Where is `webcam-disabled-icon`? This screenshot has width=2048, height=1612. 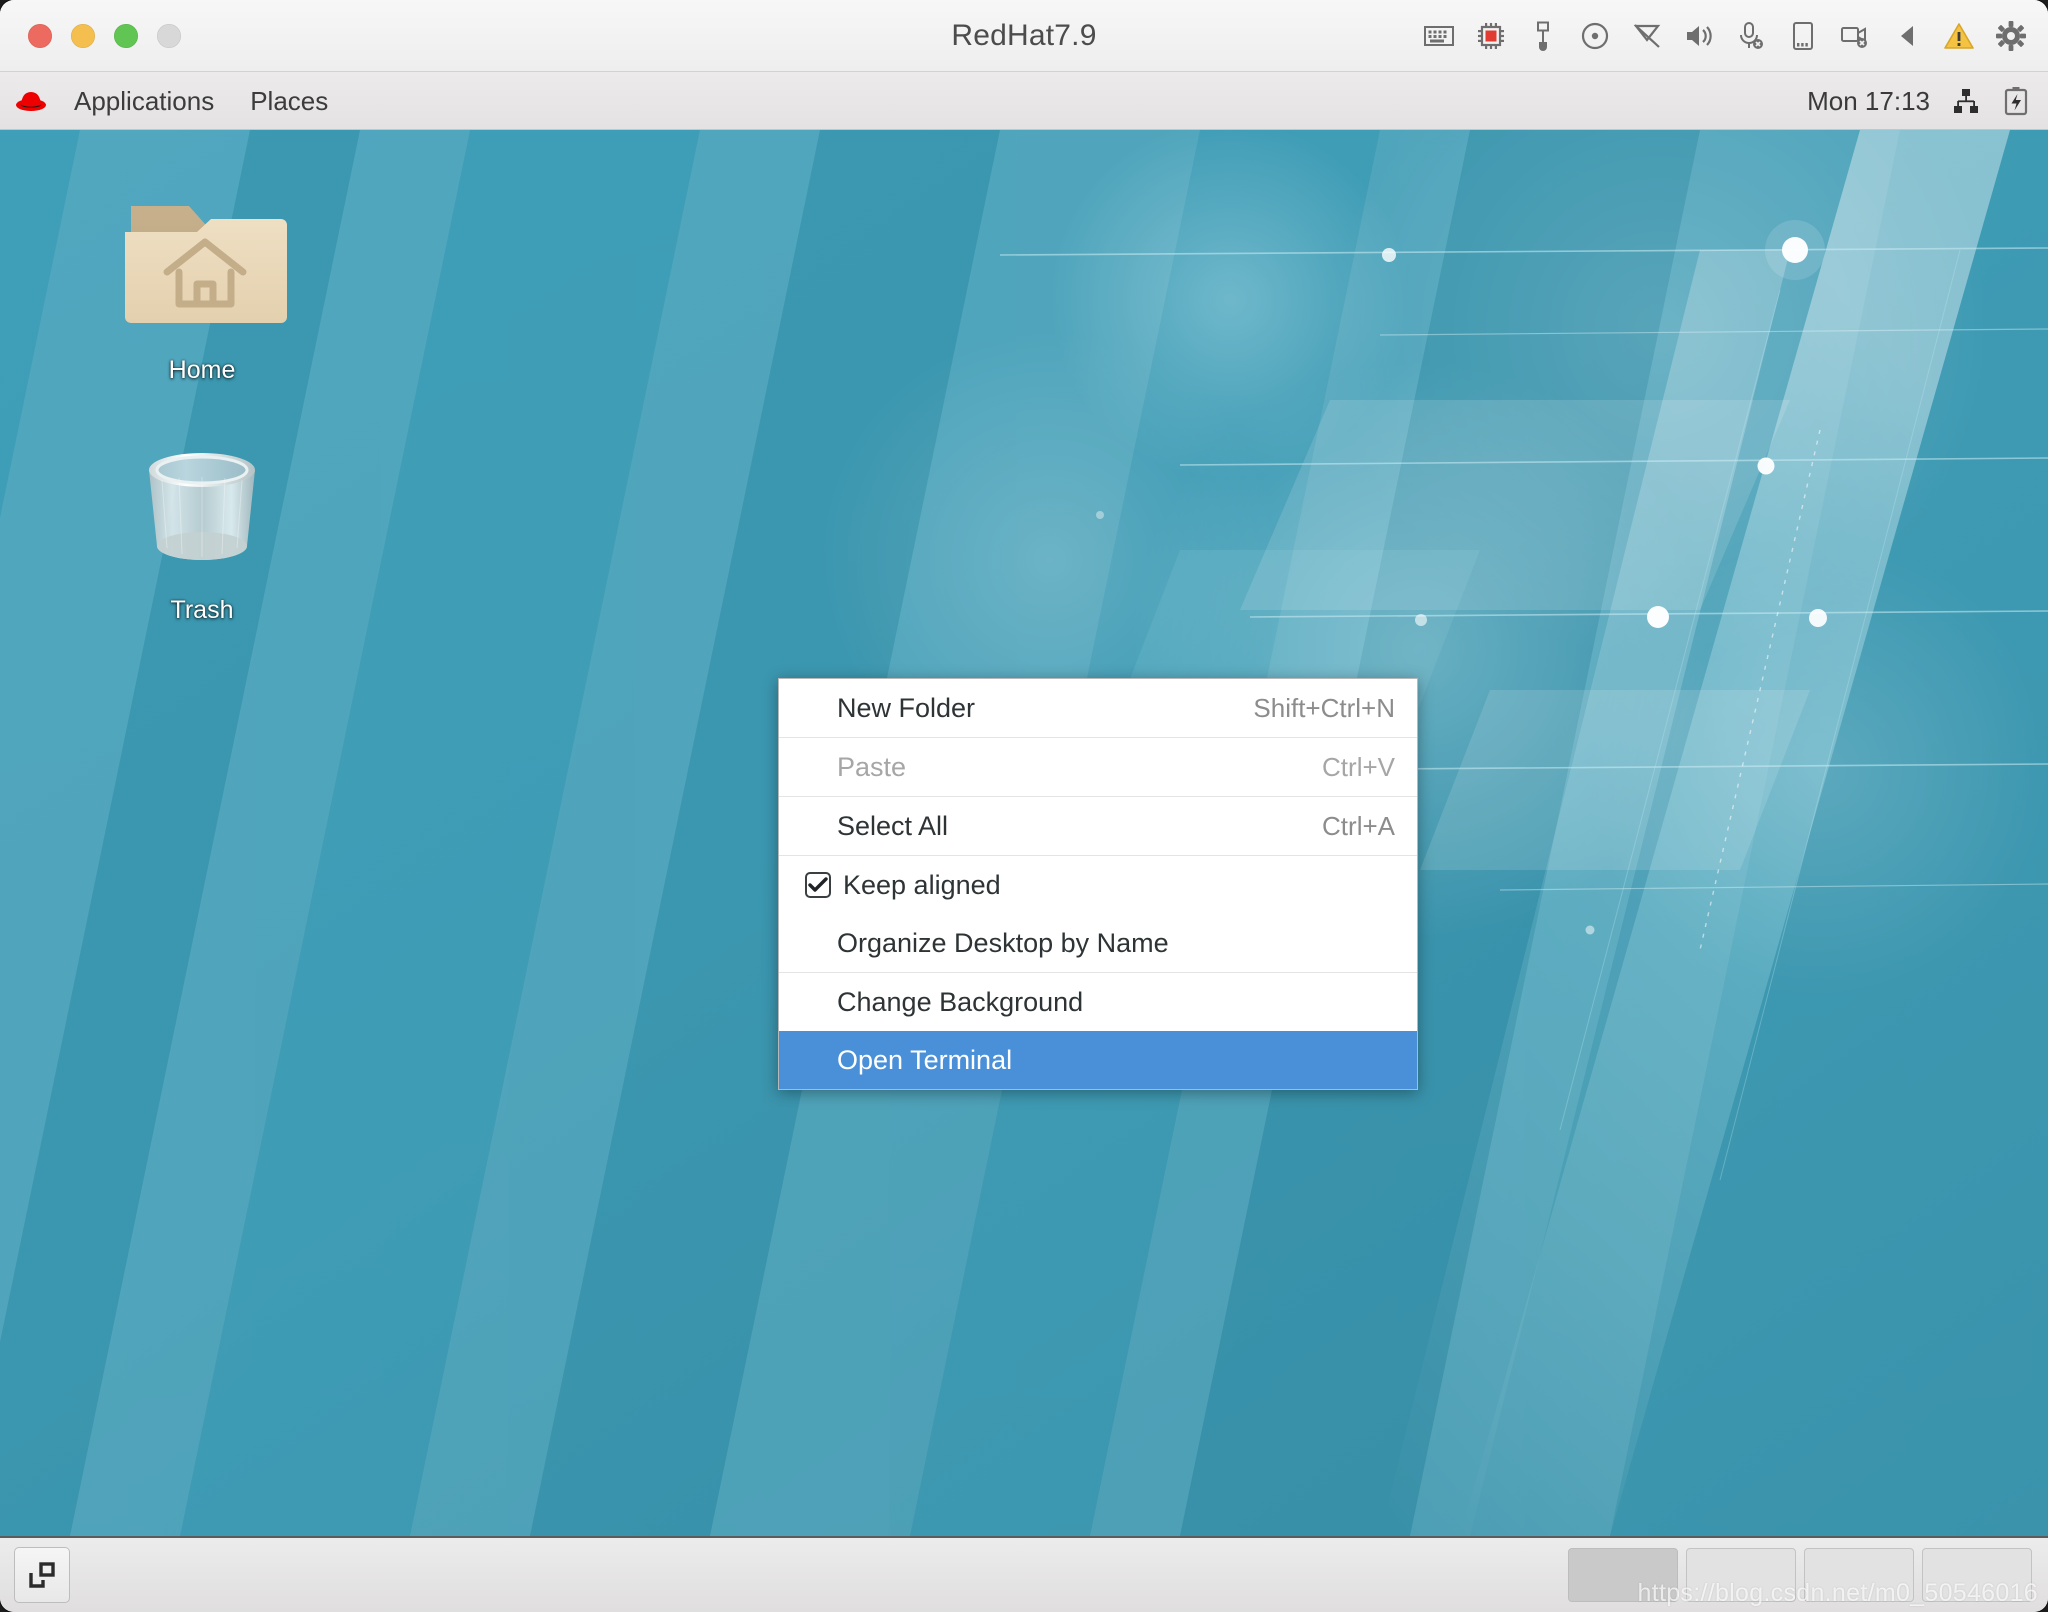
webcam-disabled-icon is located at coordinates (1855, 36).